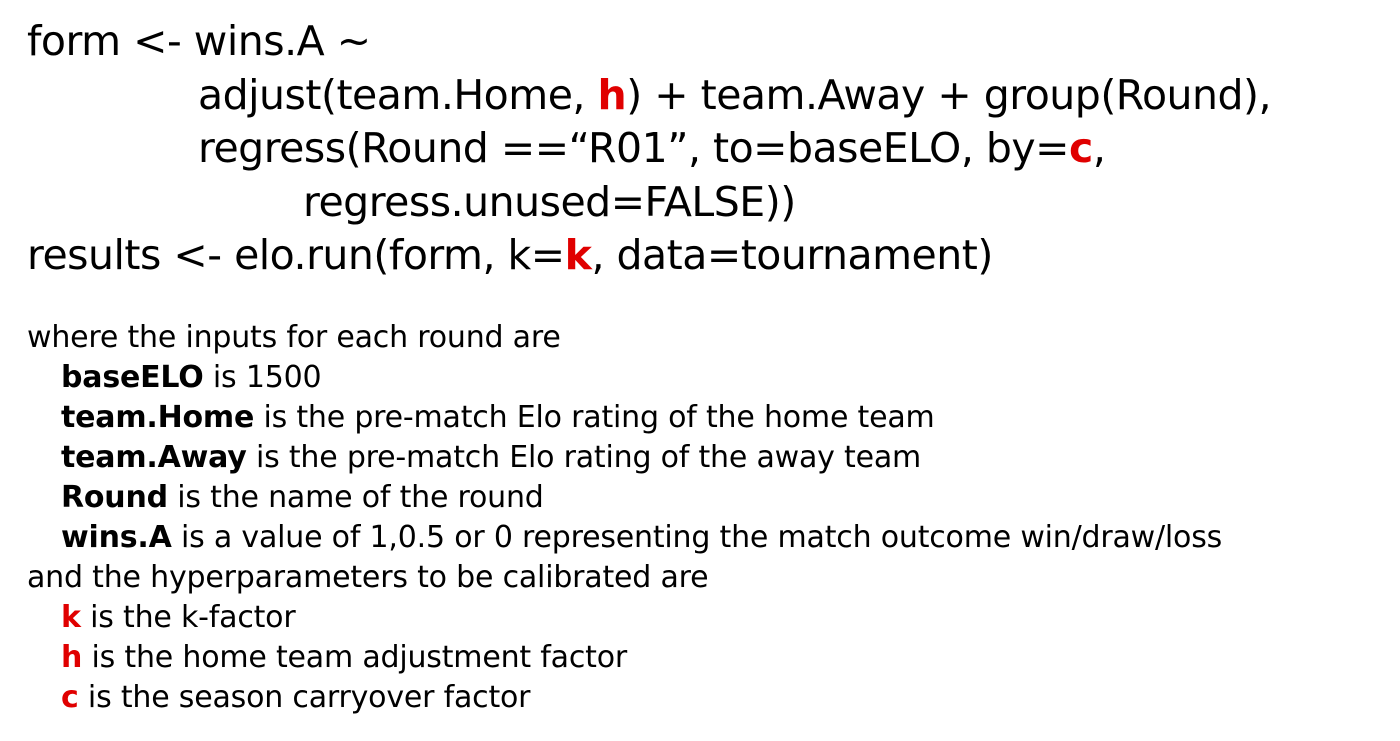 Image resolution: width=1400 pixels, height=741 pixels. What do you see at coordinates (199, 41) in the screenshot?
I see `code-text: form <- wins.A ~` at bounding box center [199, 41].